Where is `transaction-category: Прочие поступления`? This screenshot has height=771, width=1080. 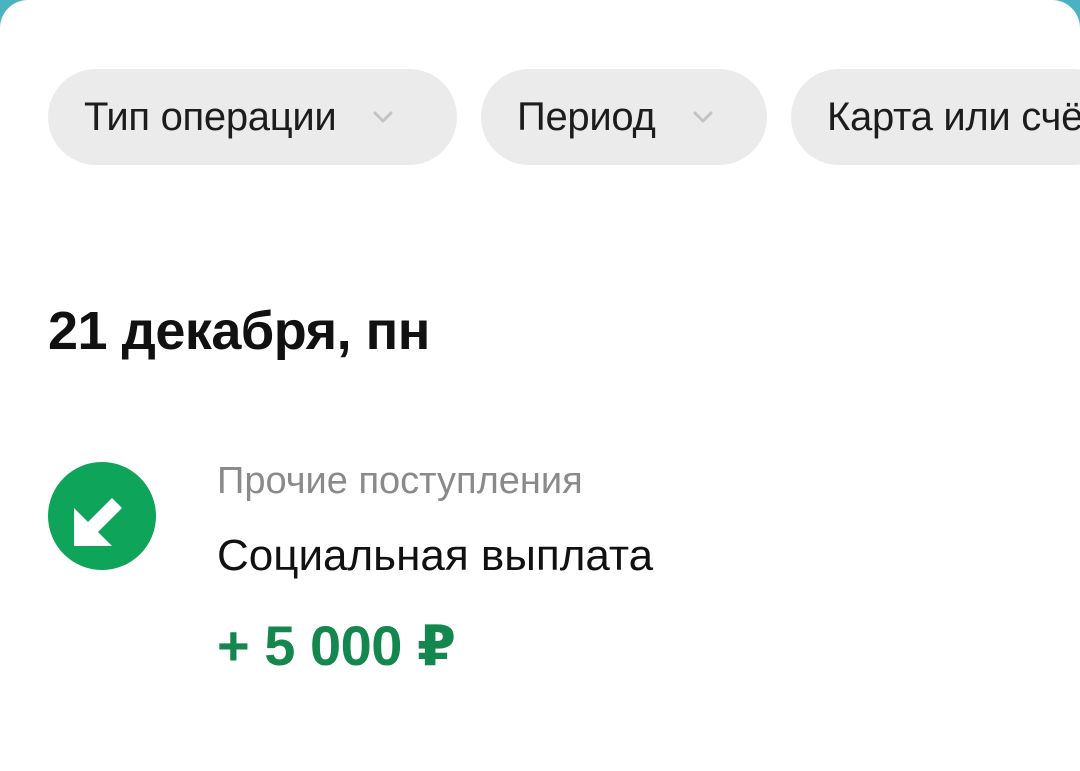
transaction-category: Прочие поступления is located at coordinates (400, 481).